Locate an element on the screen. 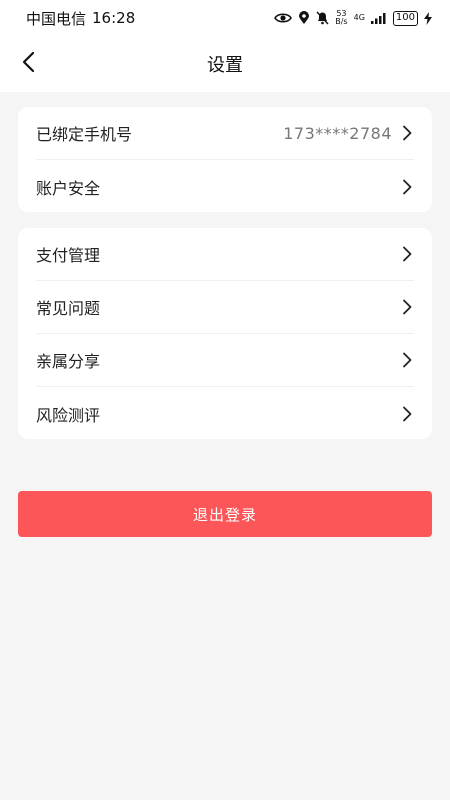  row-label: 常见问题 is located at coordinates (68, 308).